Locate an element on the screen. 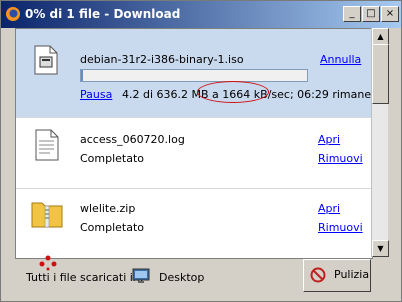 Image resolution: width=402 pixels, height=302 pixels. pause-link: Pausa is located at coordinates (96, 94).